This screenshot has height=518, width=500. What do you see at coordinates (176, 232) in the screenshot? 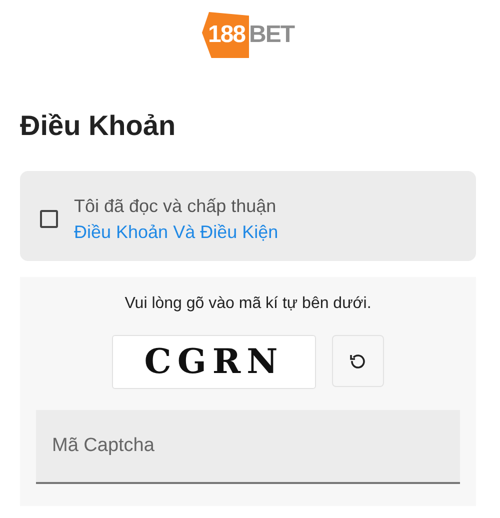
I see `terms-link: Điều Khoản Và Điều Kiện` at bounding box center [176, 232].